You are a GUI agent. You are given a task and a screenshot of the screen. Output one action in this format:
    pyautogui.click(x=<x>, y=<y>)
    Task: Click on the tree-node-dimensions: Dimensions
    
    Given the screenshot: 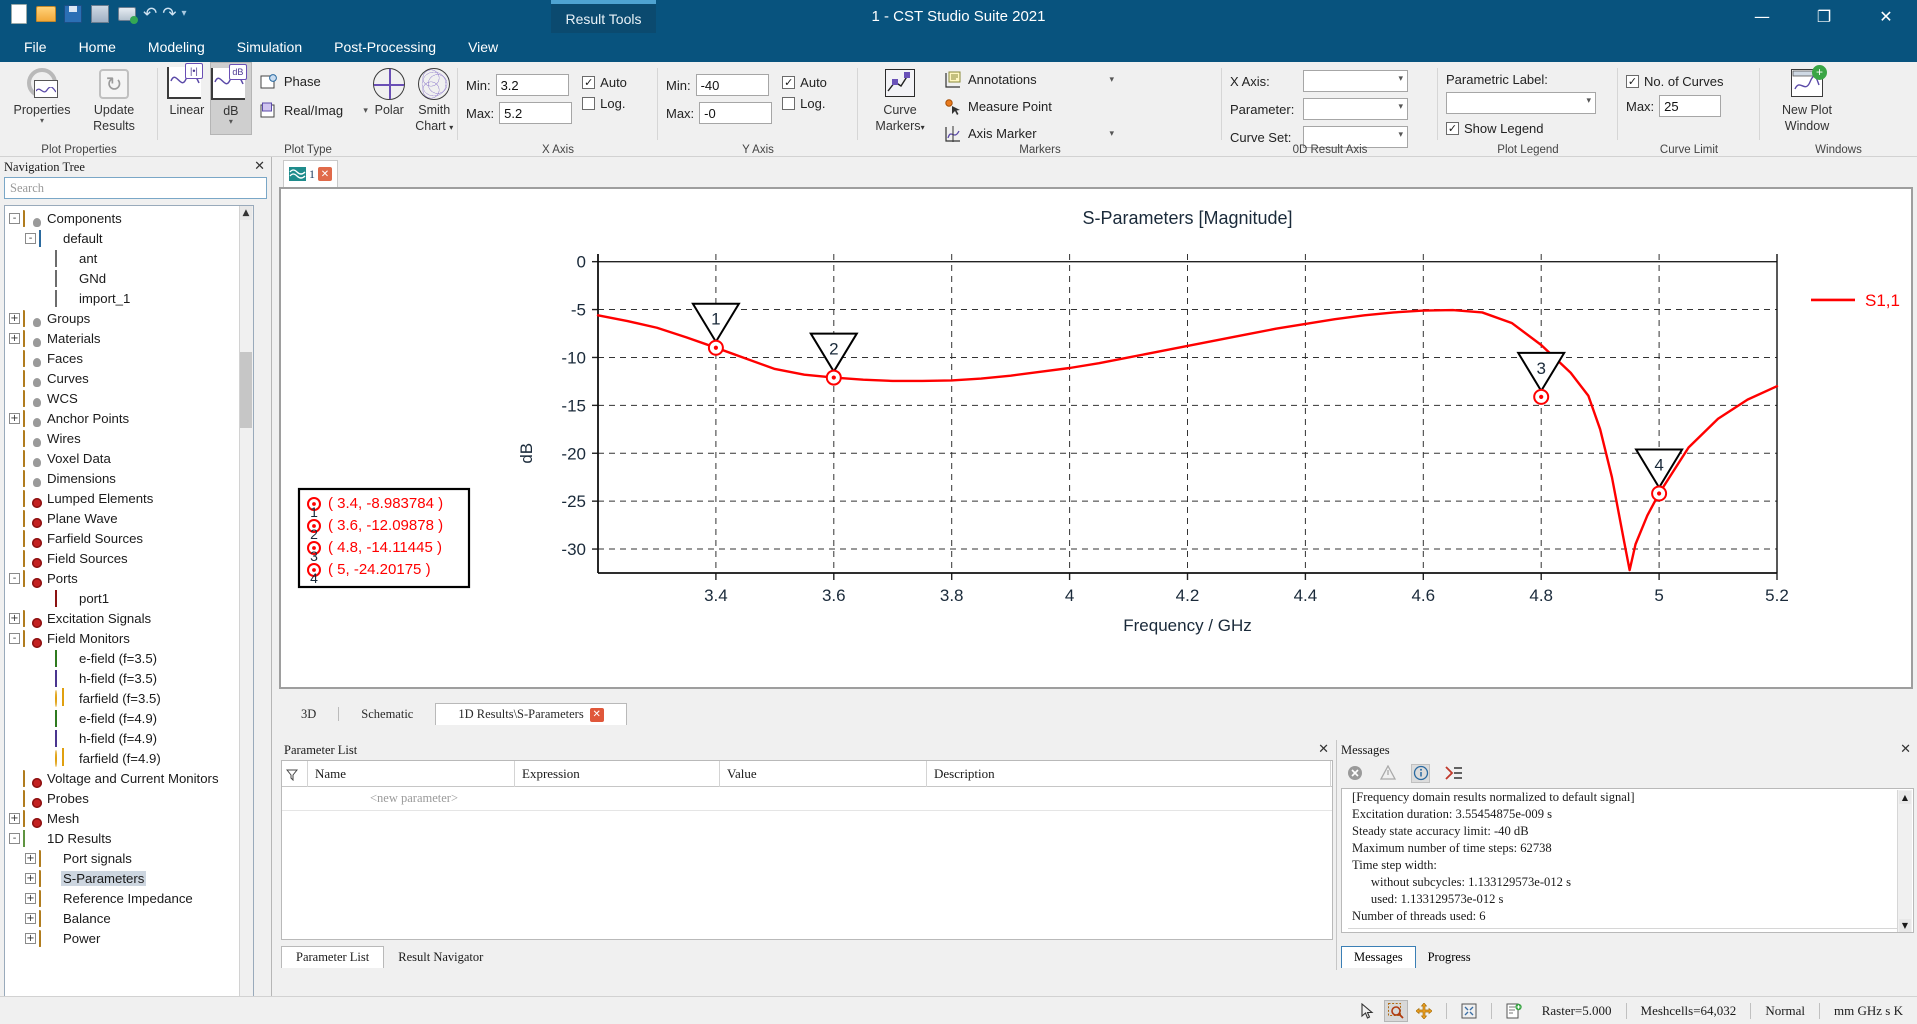 What is the action you would take?
    pyautogui.click(x=123, y=478)
    